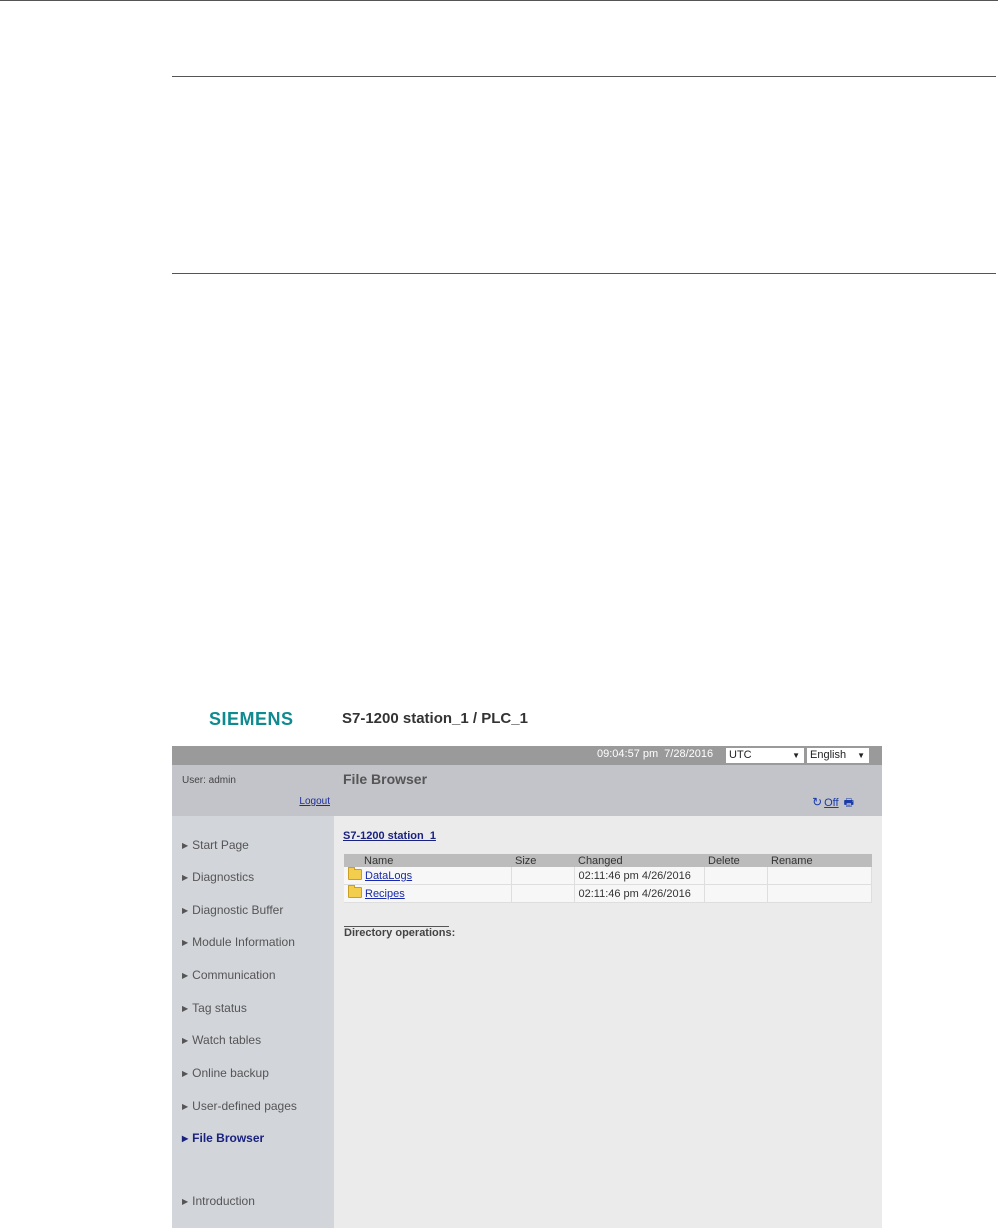 This screenshot has width=998, height=1228. I want to click on table-header-row: Name Size Changed Delete Rename, so click(608, 860).